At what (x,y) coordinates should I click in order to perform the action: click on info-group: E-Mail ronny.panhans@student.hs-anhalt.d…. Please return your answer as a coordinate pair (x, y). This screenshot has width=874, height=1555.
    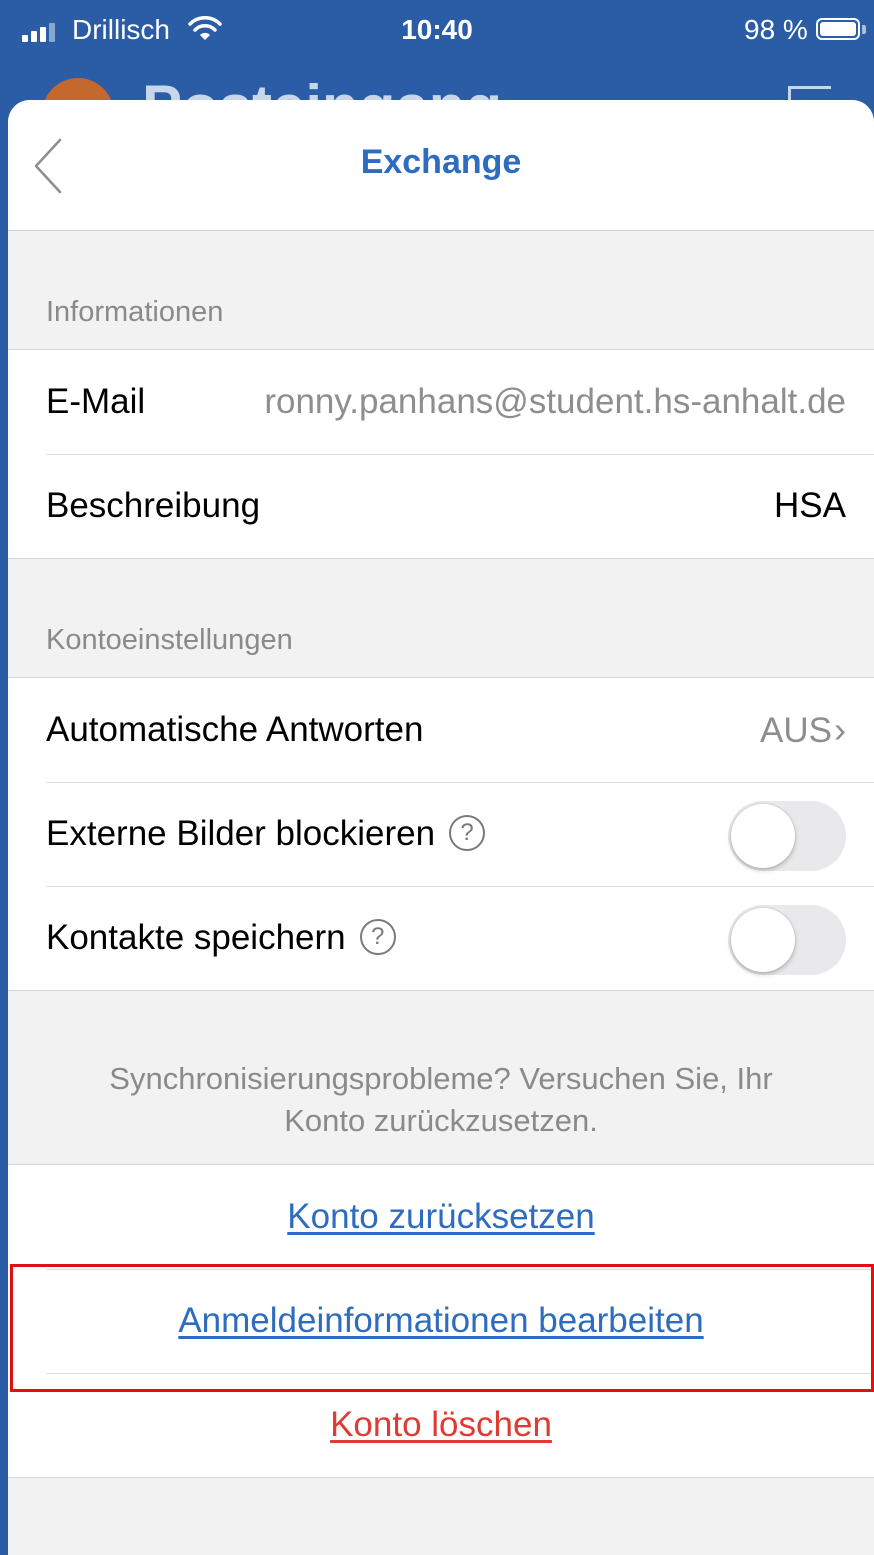
    Looking at the image, I should click on (441, 454).